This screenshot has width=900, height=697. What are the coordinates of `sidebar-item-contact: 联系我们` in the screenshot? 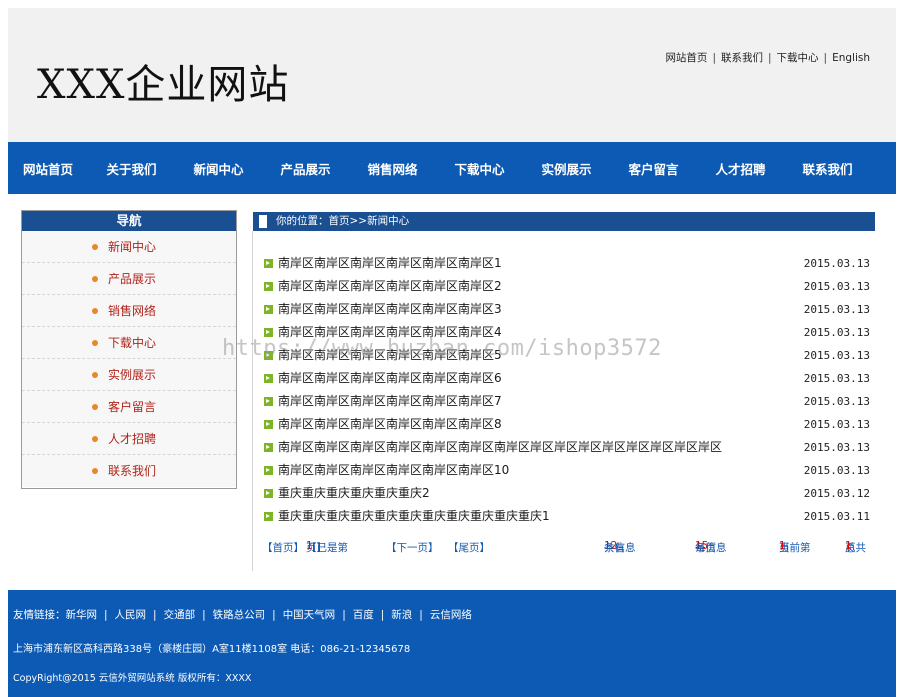 It's located at (129, 471).